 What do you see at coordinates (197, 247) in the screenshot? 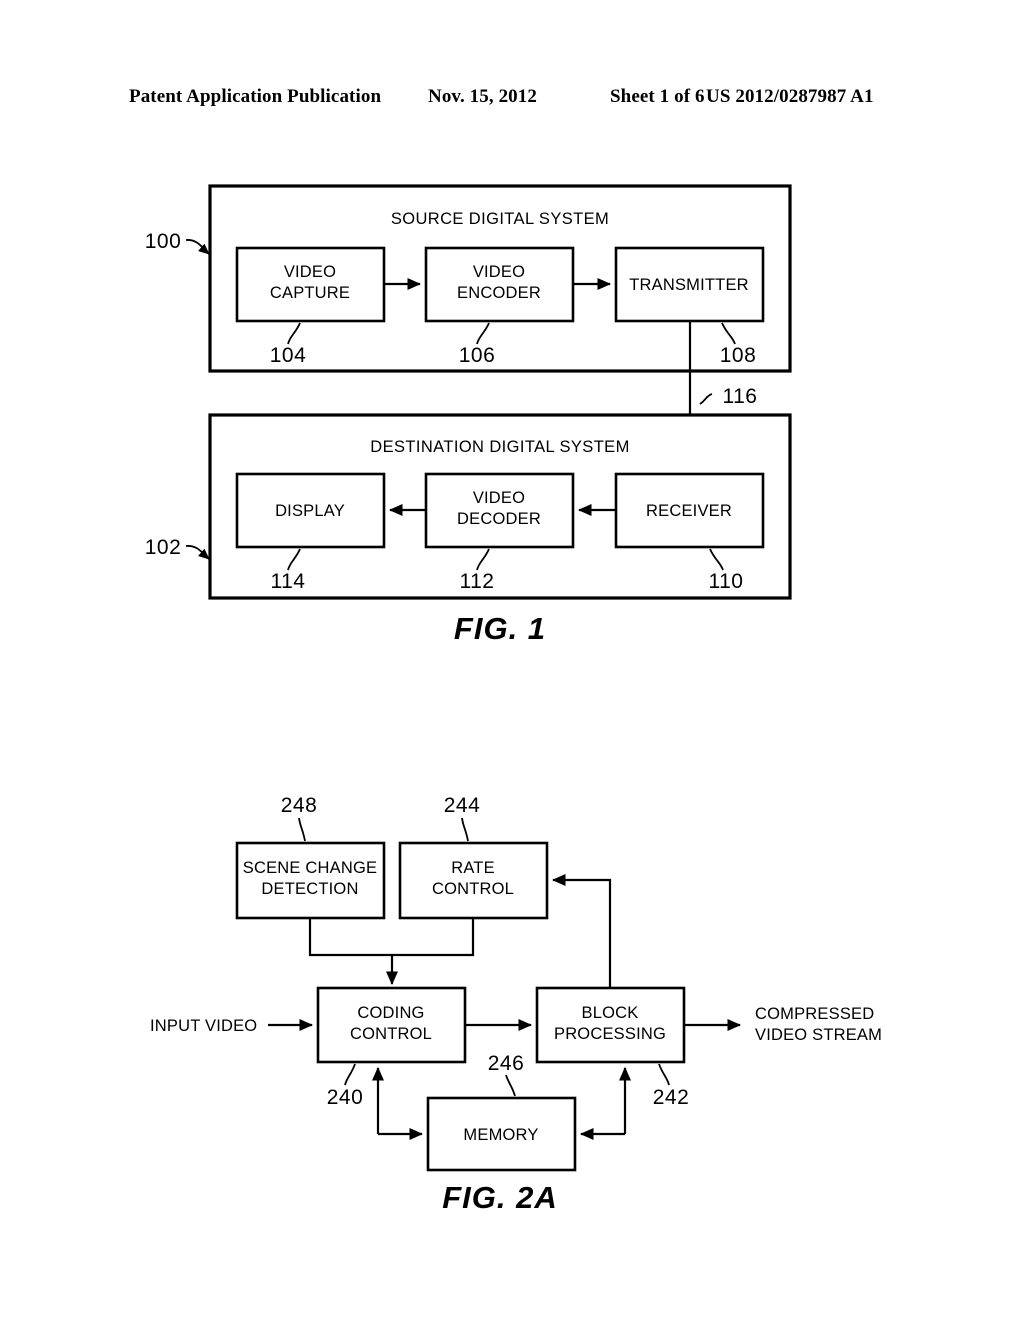
I see `ref-100-leader` at bounding box center [197, 247].